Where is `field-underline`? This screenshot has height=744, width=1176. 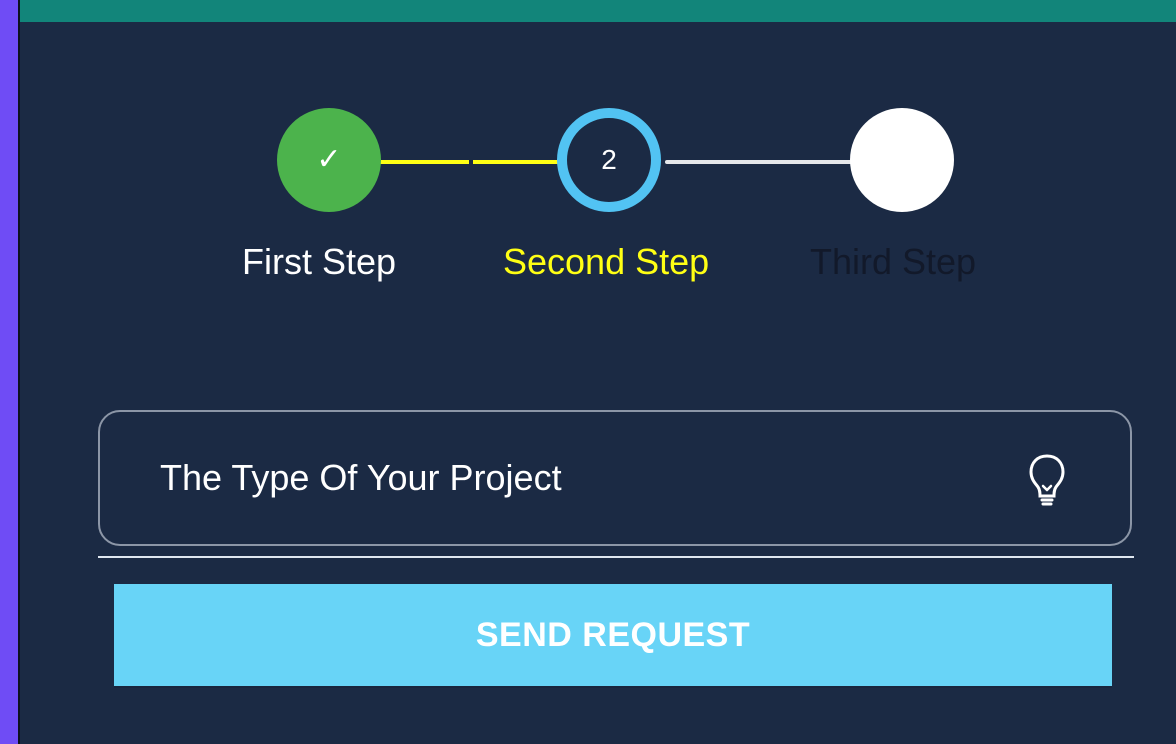 field-underline is located at coordinates (616, 557).